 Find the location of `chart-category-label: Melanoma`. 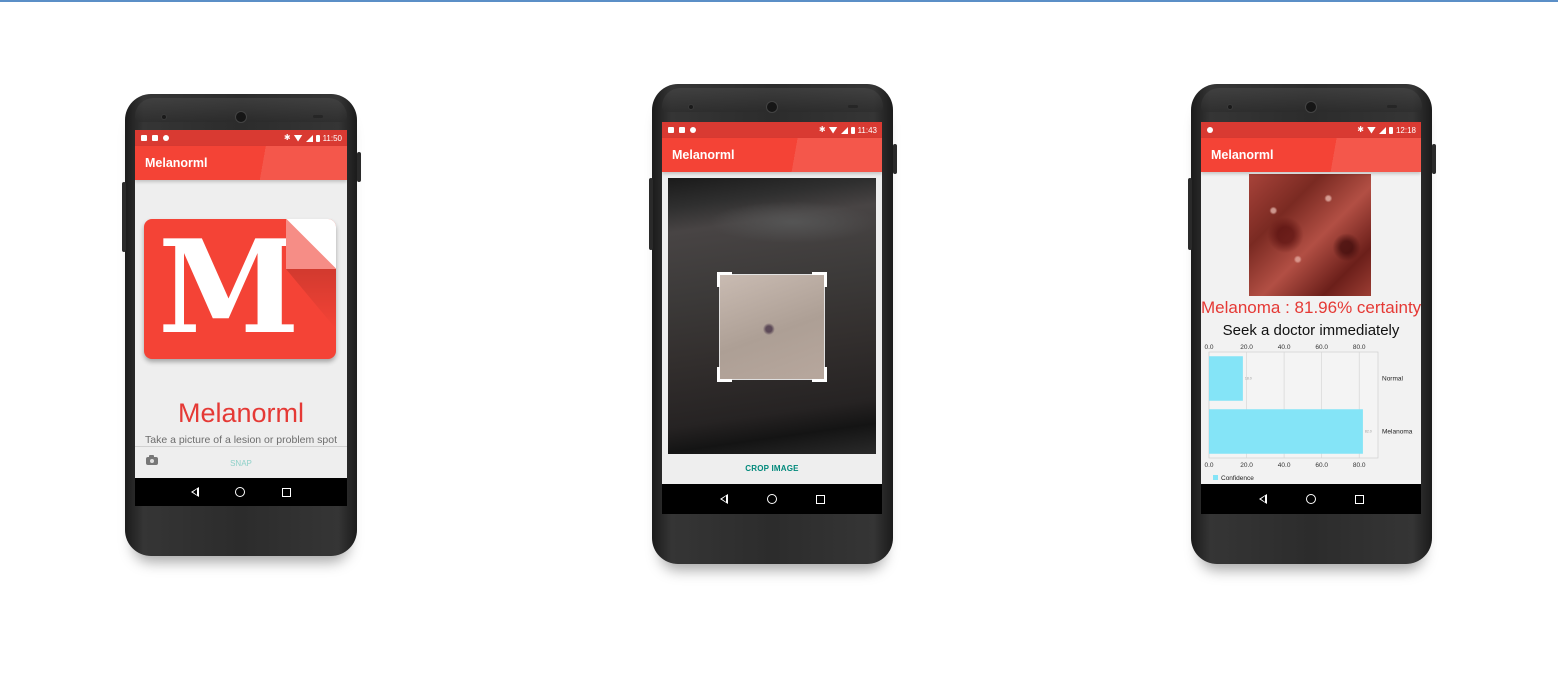

chart-category-label: Melanoma is located at coordinates (1397, 432).